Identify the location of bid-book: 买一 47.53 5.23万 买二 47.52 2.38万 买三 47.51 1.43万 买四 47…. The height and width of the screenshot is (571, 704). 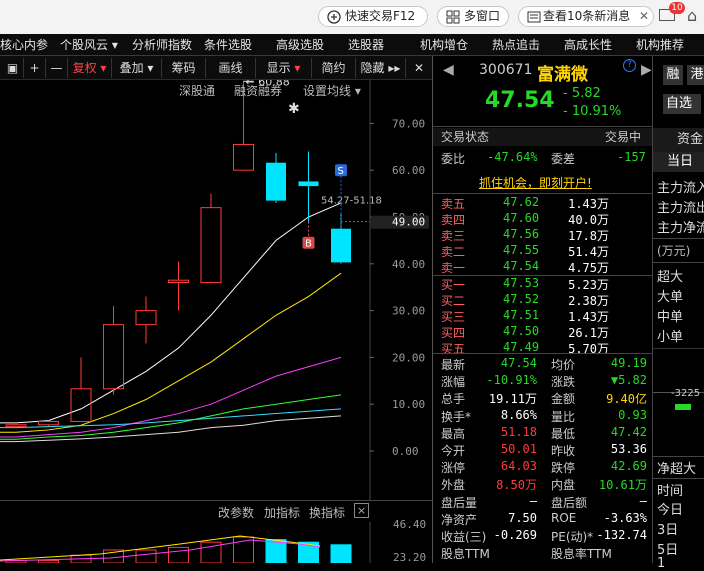
(543, 316).